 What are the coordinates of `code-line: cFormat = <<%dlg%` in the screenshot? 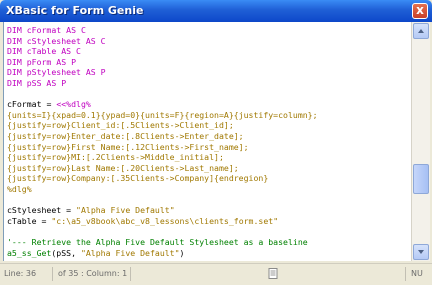 It's located at (49, 104).